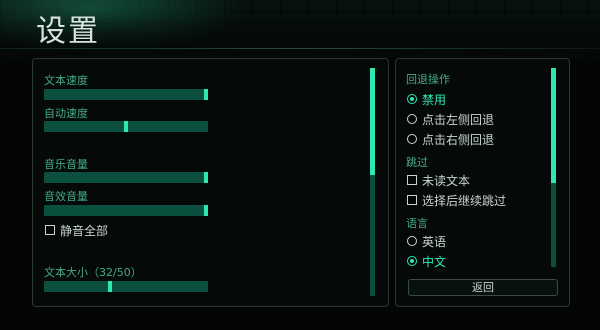 The image size is (600, 330). I want to click on sfx-volume-label: 音效音量, so click(66, 196).